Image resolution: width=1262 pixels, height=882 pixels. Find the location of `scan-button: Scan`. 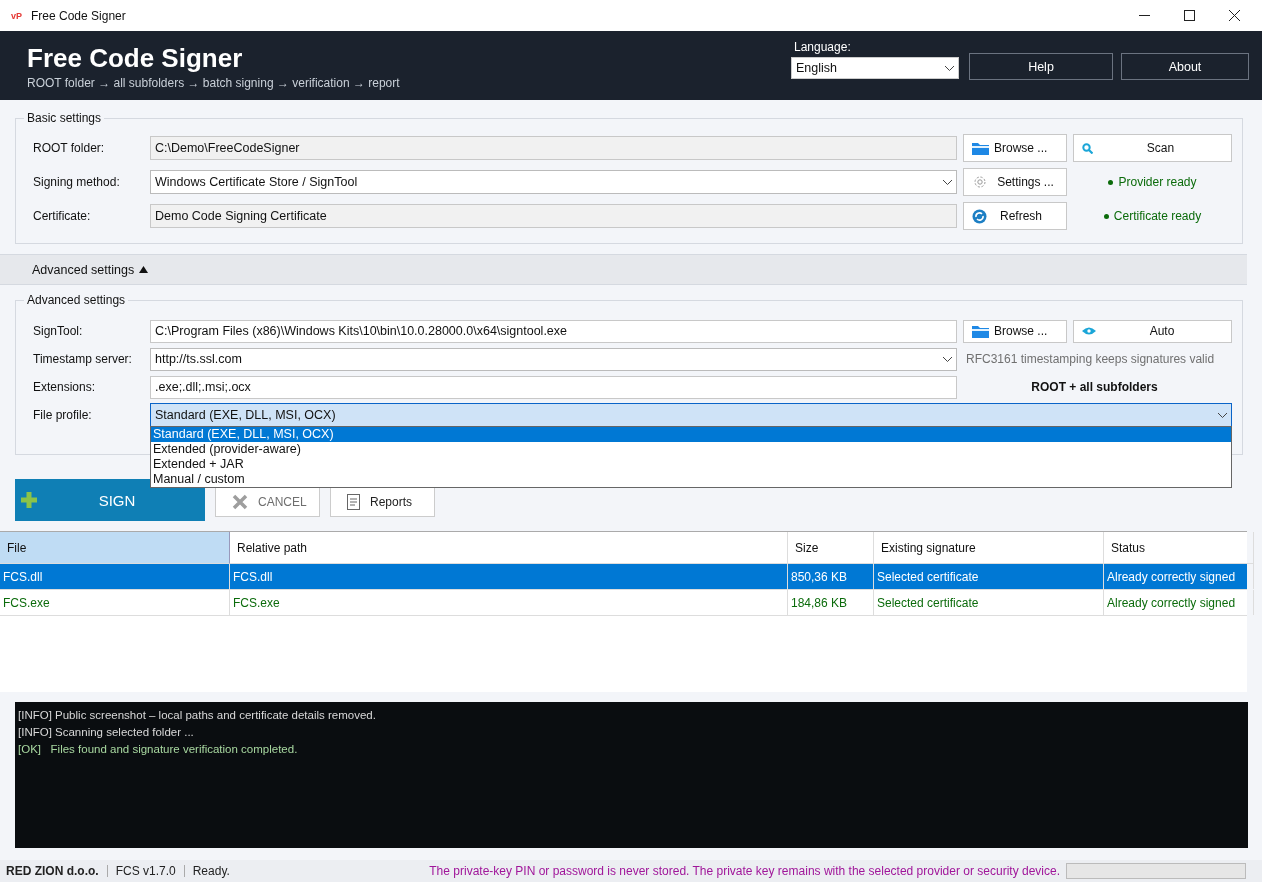

scan-button: Scan is located at coordinates (1152, 148).